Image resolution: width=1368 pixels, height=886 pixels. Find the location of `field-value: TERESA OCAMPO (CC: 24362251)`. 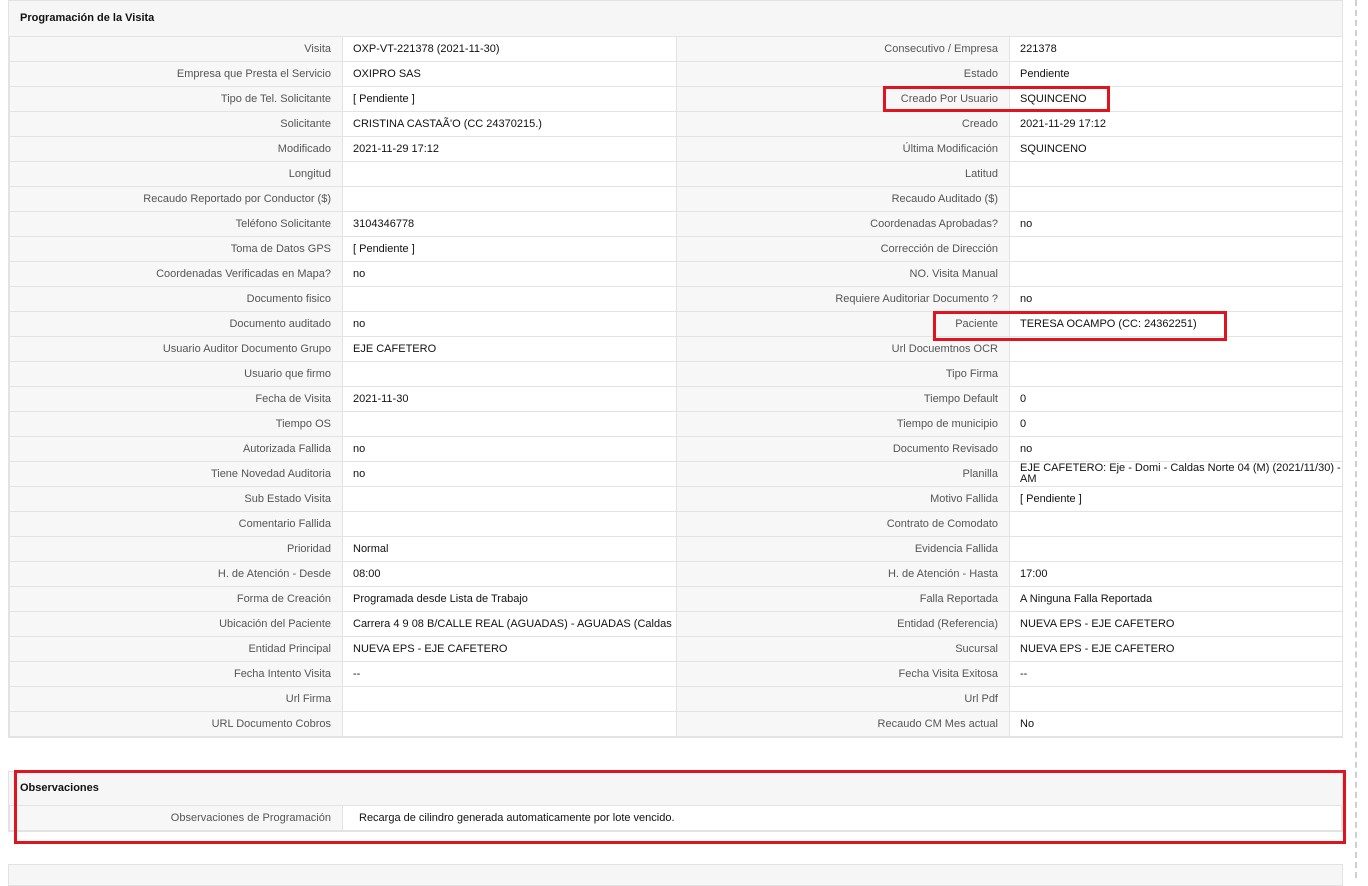

field-value: TERESA OCAMPO (CC: 24362251) is located at coordinates (1176, 324).